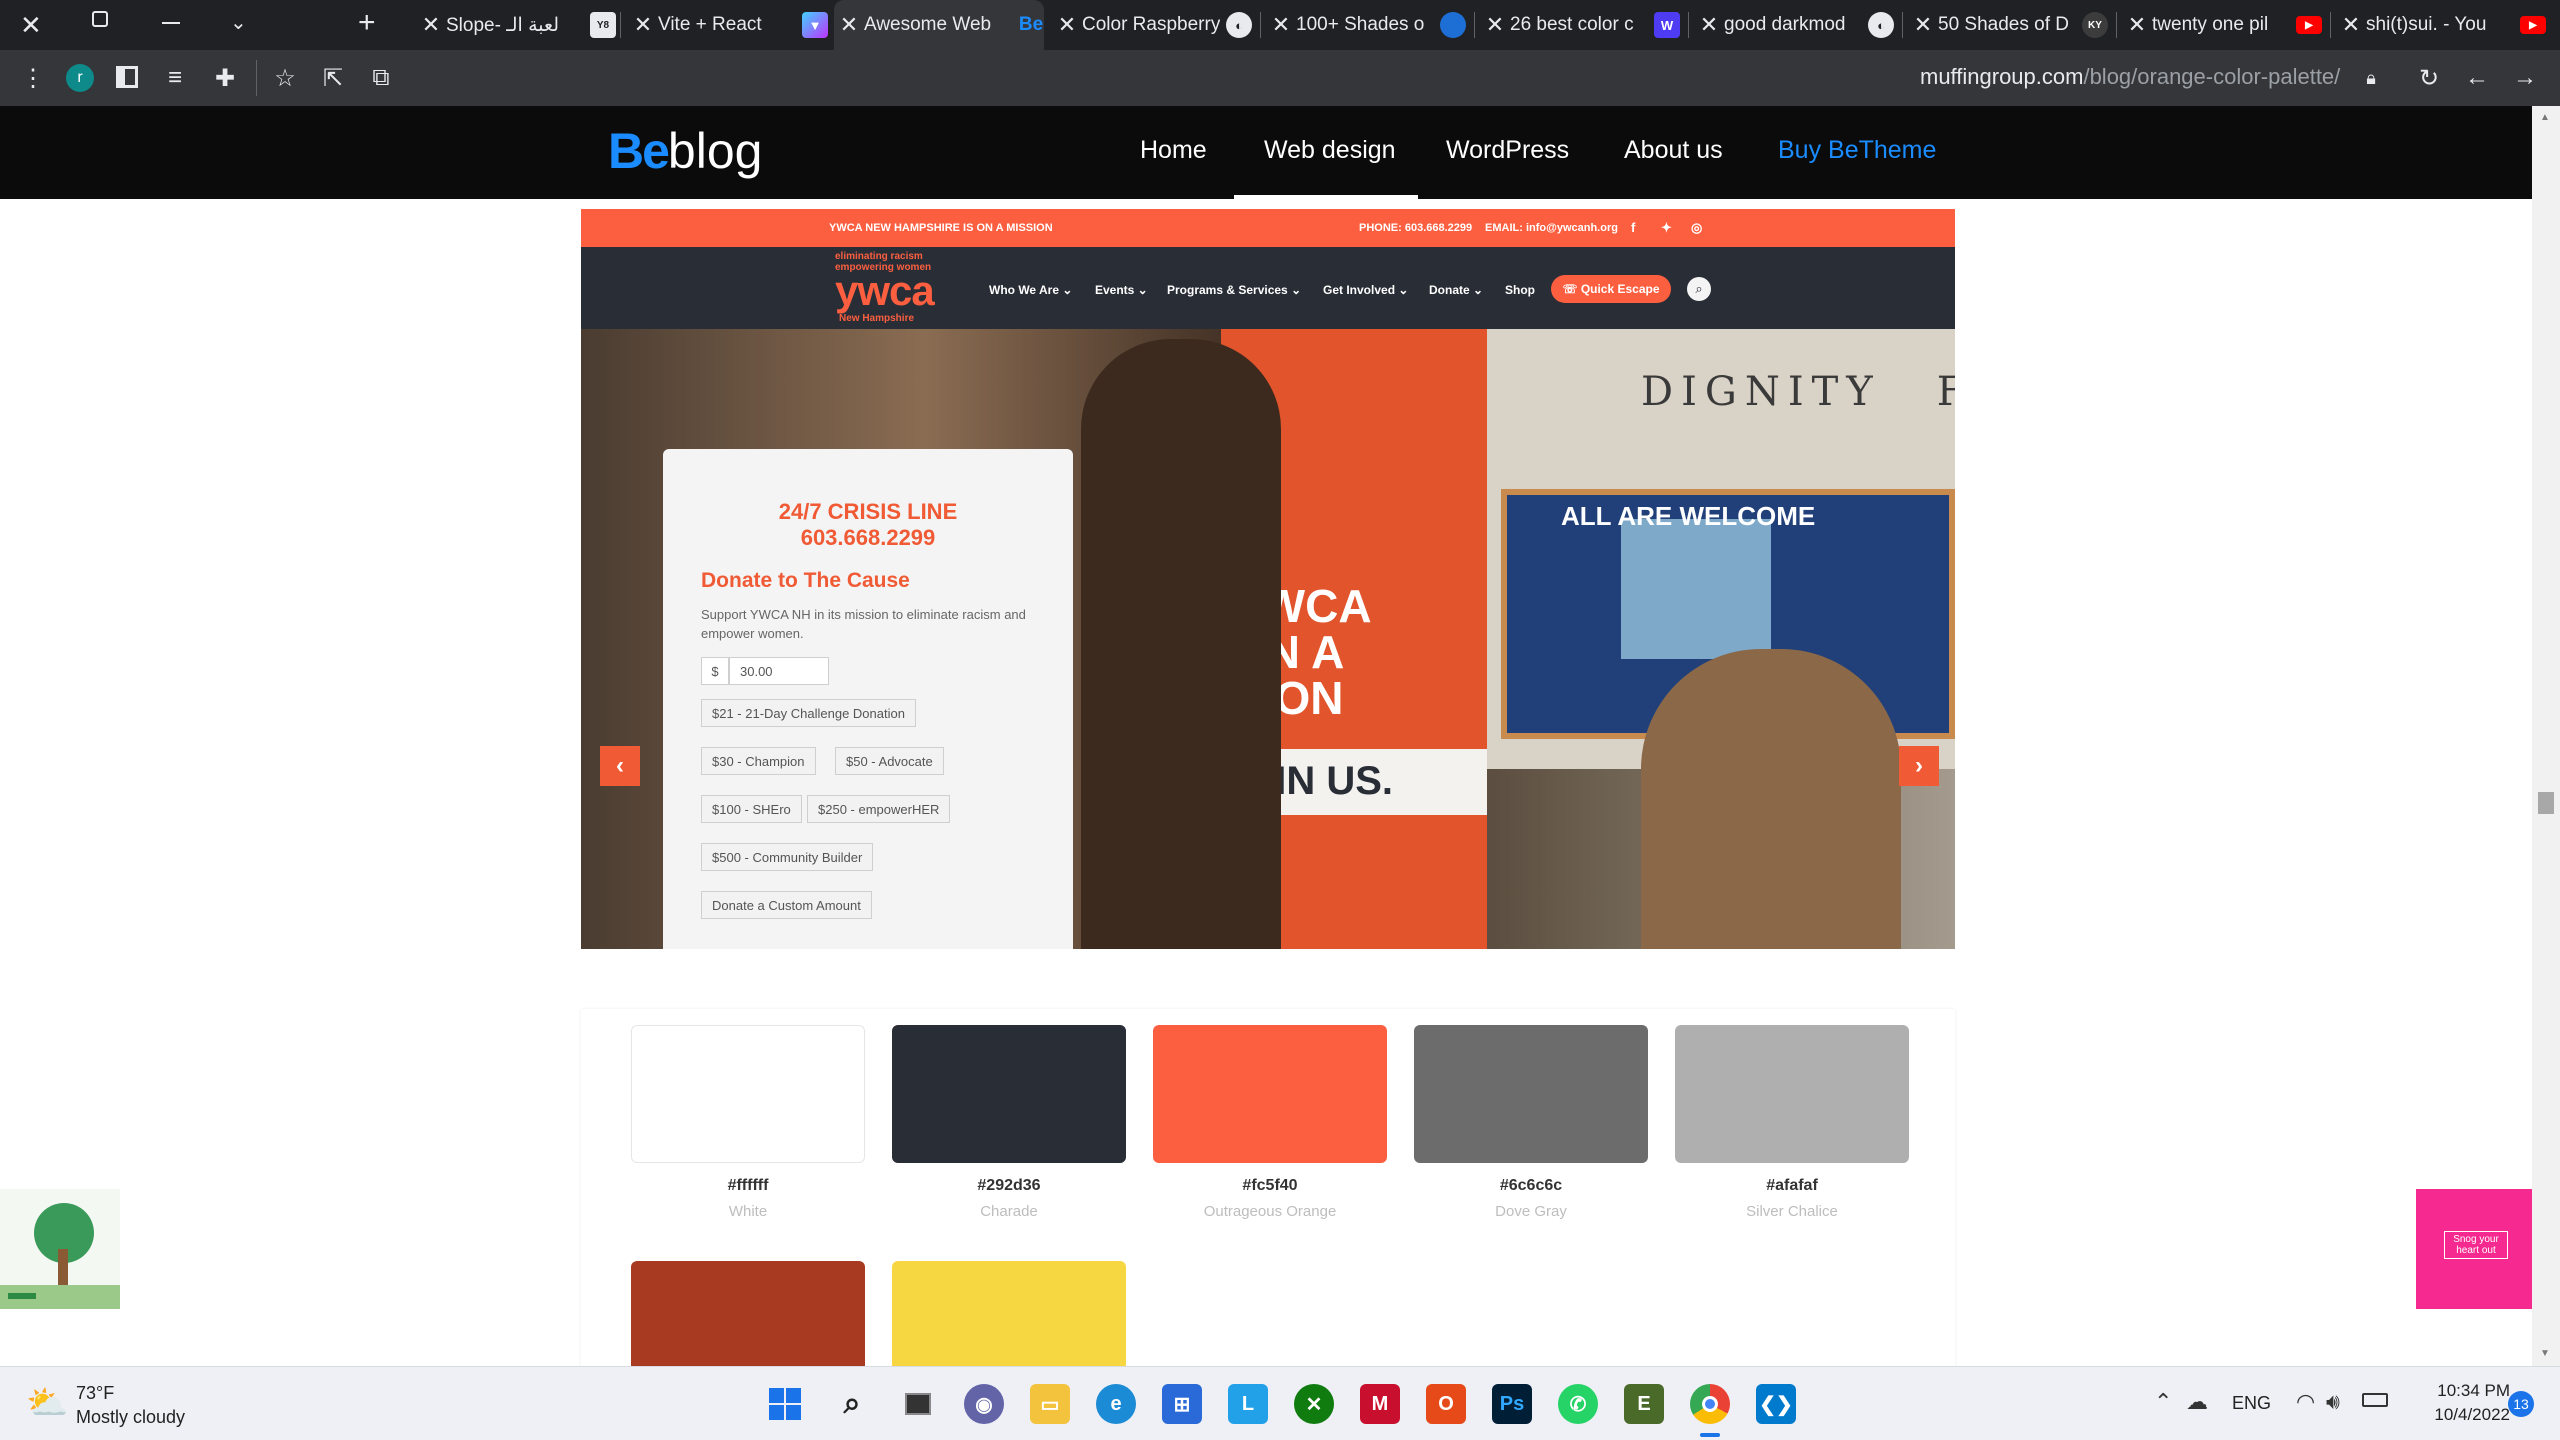 This screenshot has width=2560, height=1440. What do you see at coordinates (381, 78) in the screenshot?
I see `translate-icon: ⧉` at bounding box center [381, 78].